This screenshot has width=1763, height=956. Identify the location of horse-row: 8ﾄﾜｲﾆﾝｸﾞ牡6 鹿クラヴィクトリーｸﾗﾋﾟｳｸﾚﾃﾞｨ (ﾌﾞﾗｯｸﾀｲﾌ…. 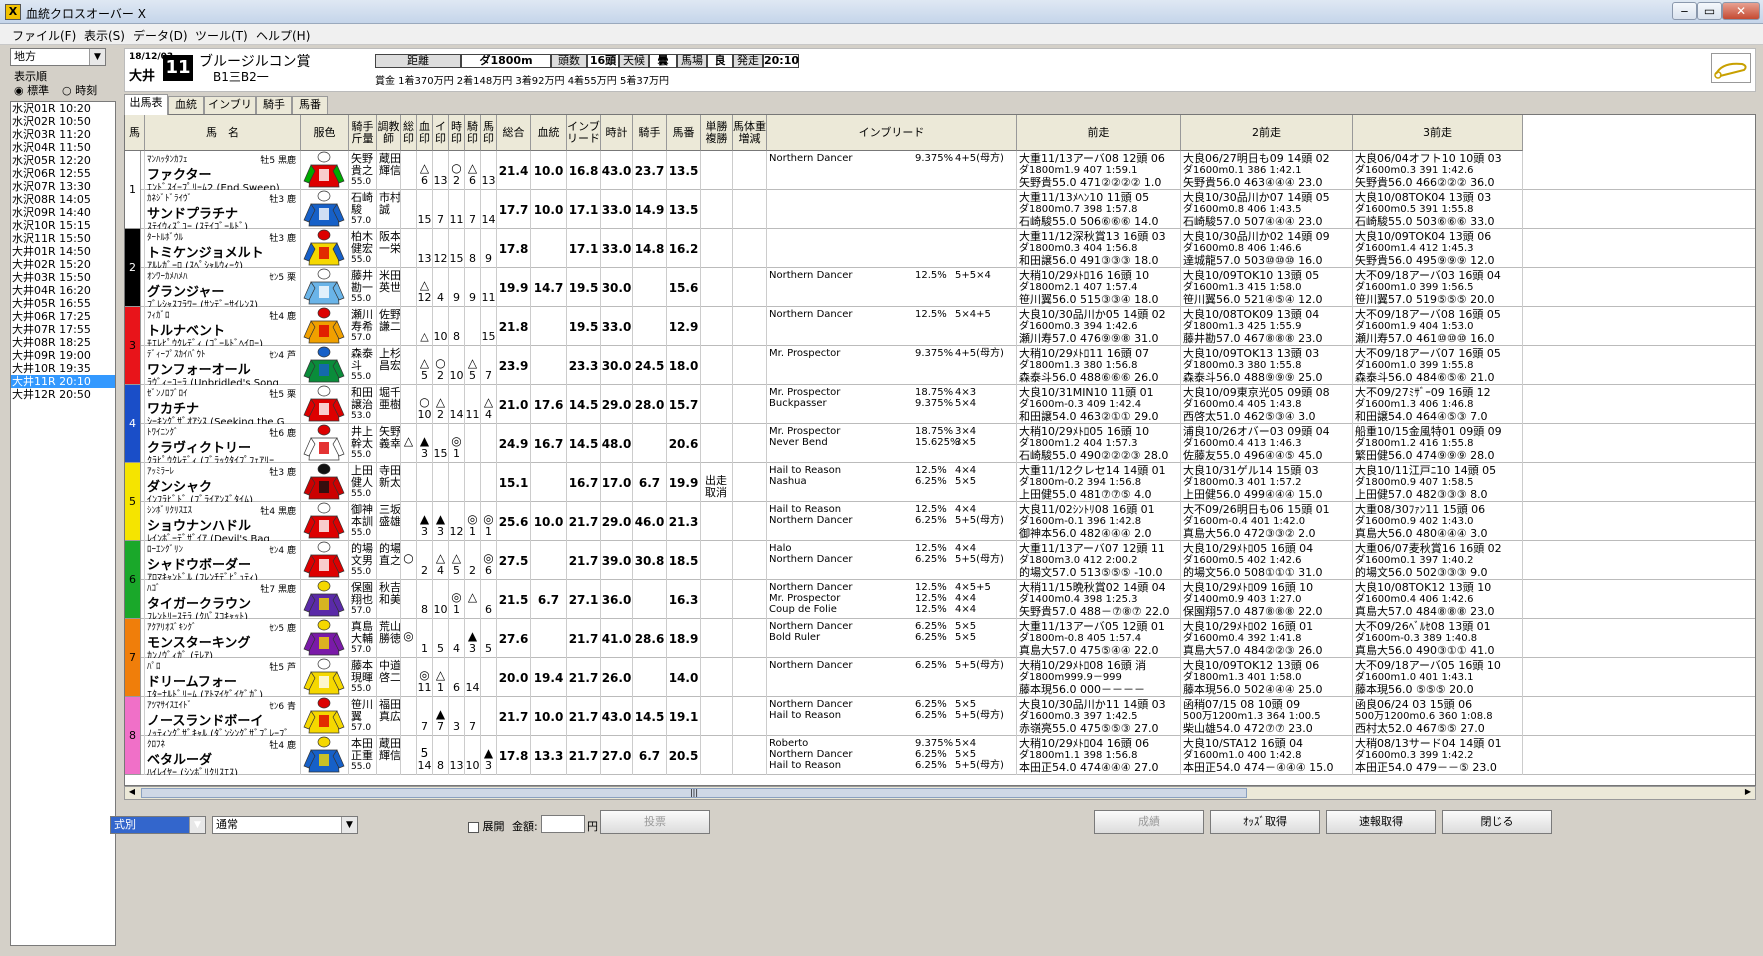
(940, 443).